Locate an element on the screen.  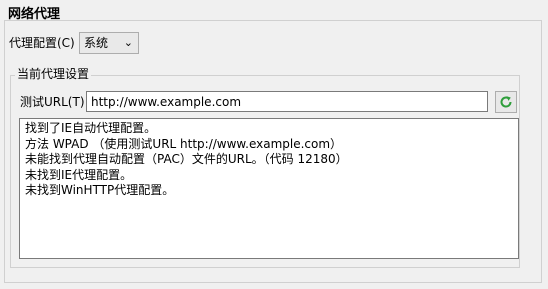
result-line: 未能找到代理自动配置（PAC）文件的URL。（代码 12180） is located at coordinates (186, 159).